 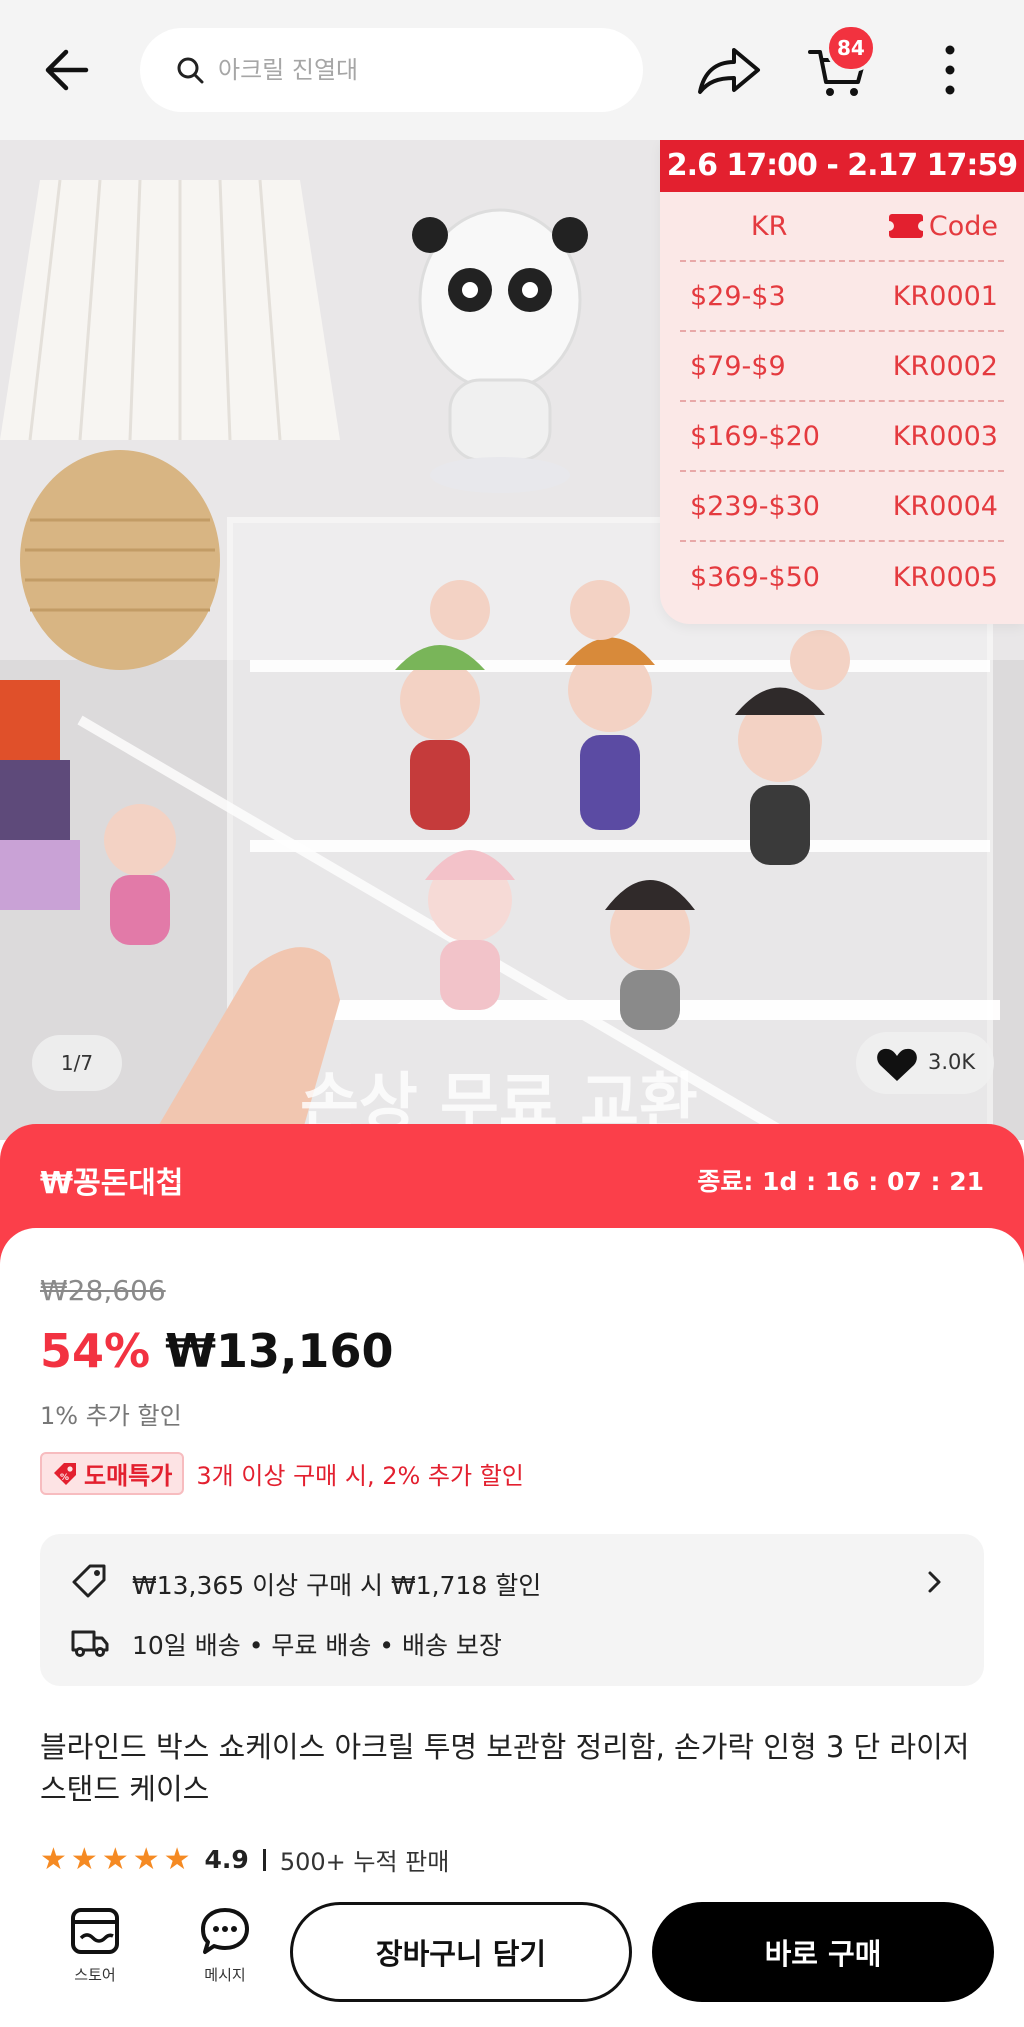 I want to click on coupon-code: KR0003, so click(x=945, y=436).